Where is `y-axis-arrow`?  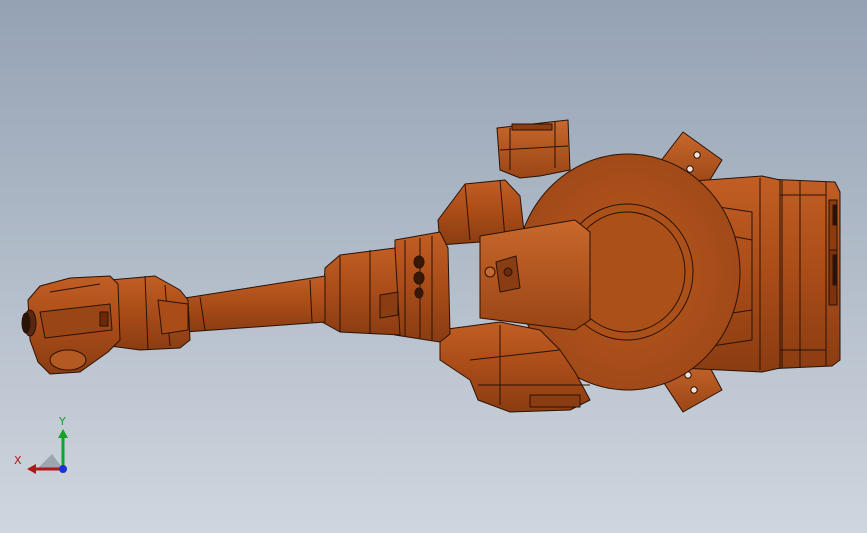
y-axis-arrow is located at coordinates (63, 449).